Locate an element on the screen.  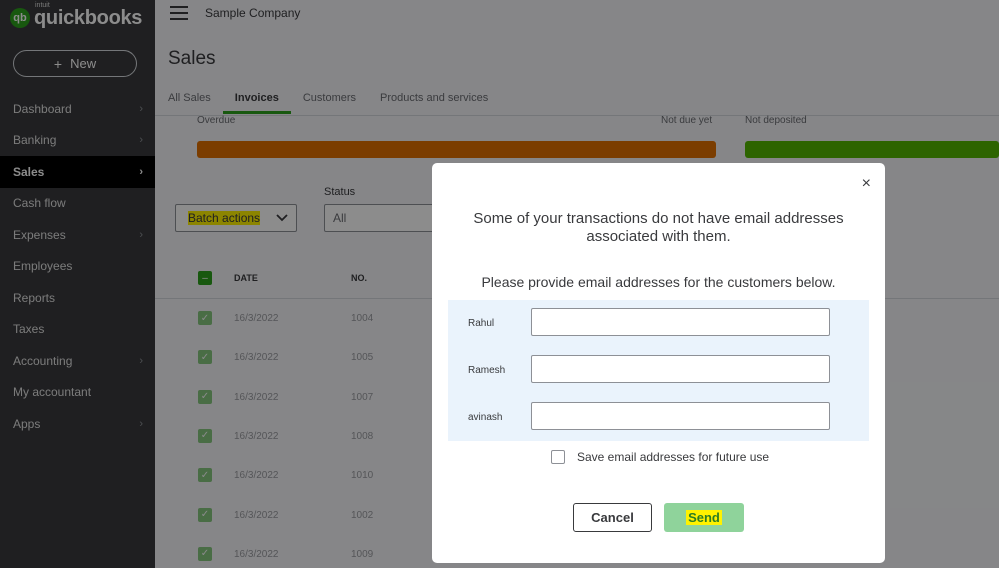
customer-email-row: avinash is located at coordinates (658, 417).